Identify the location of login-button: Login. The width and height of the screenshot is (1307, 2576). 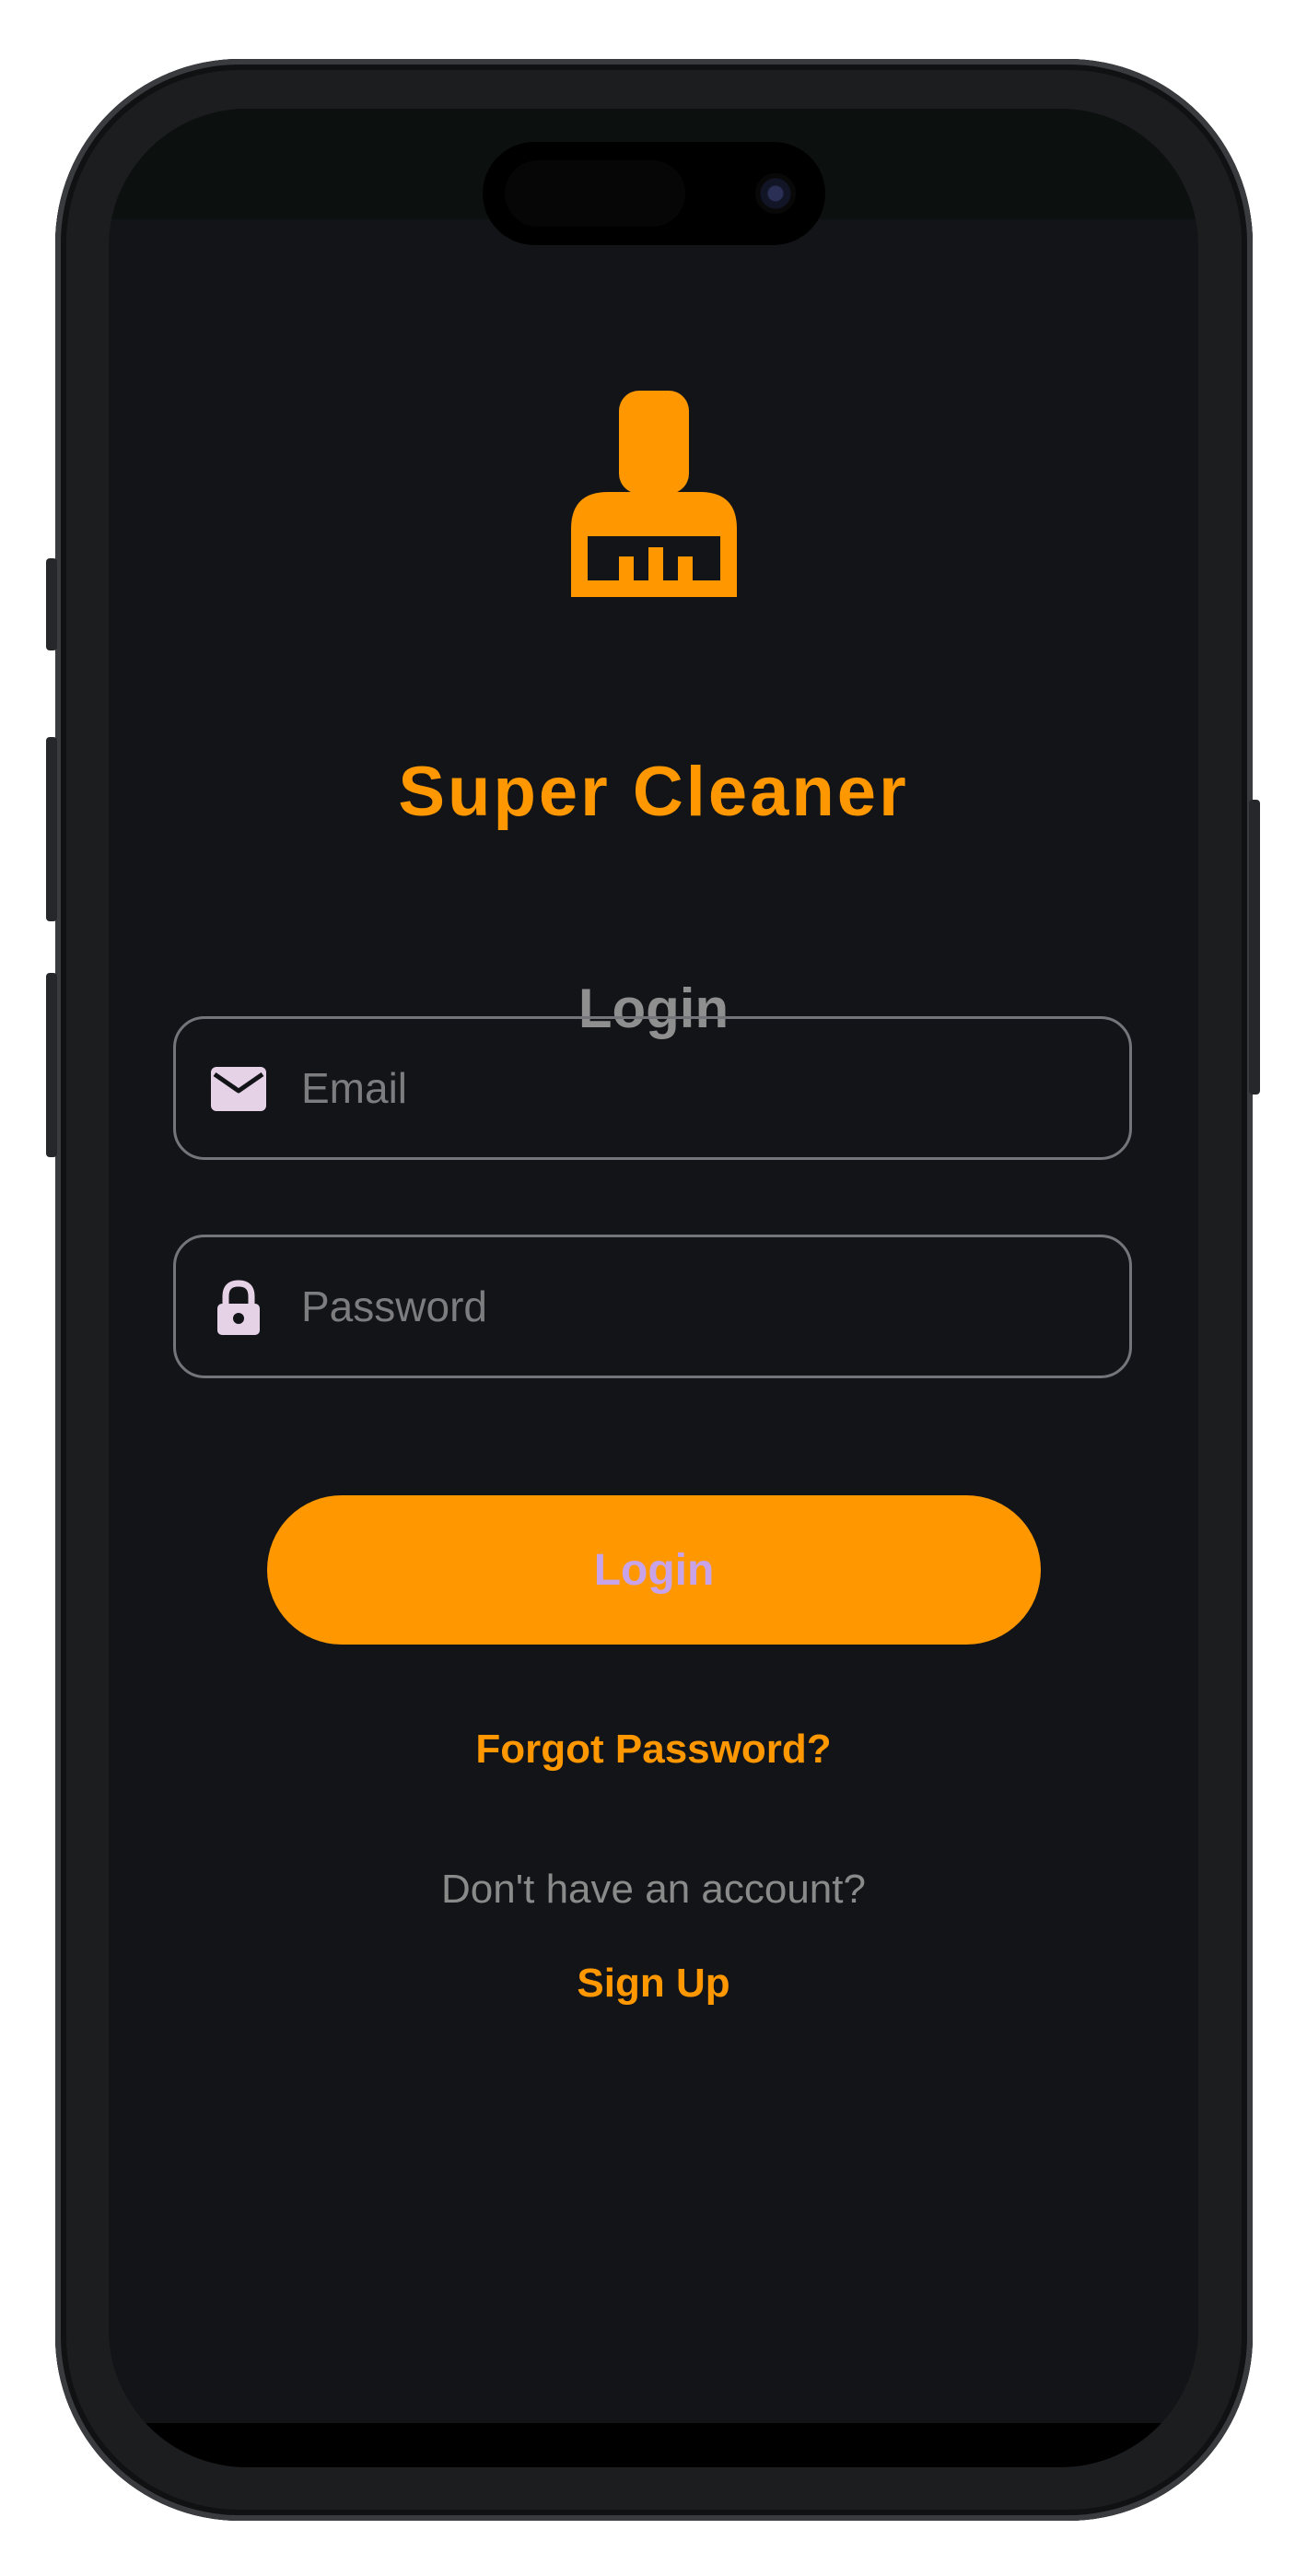
(654, 1570).